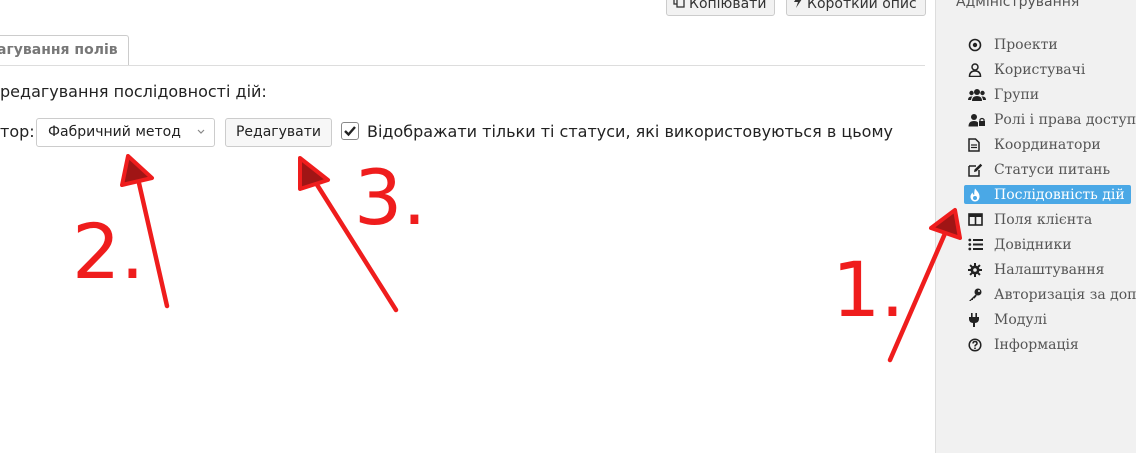 The width and height of the screenshot is (1136, 453). I want to click on sidebar-item-groups: Групи, so click(1001, 94).